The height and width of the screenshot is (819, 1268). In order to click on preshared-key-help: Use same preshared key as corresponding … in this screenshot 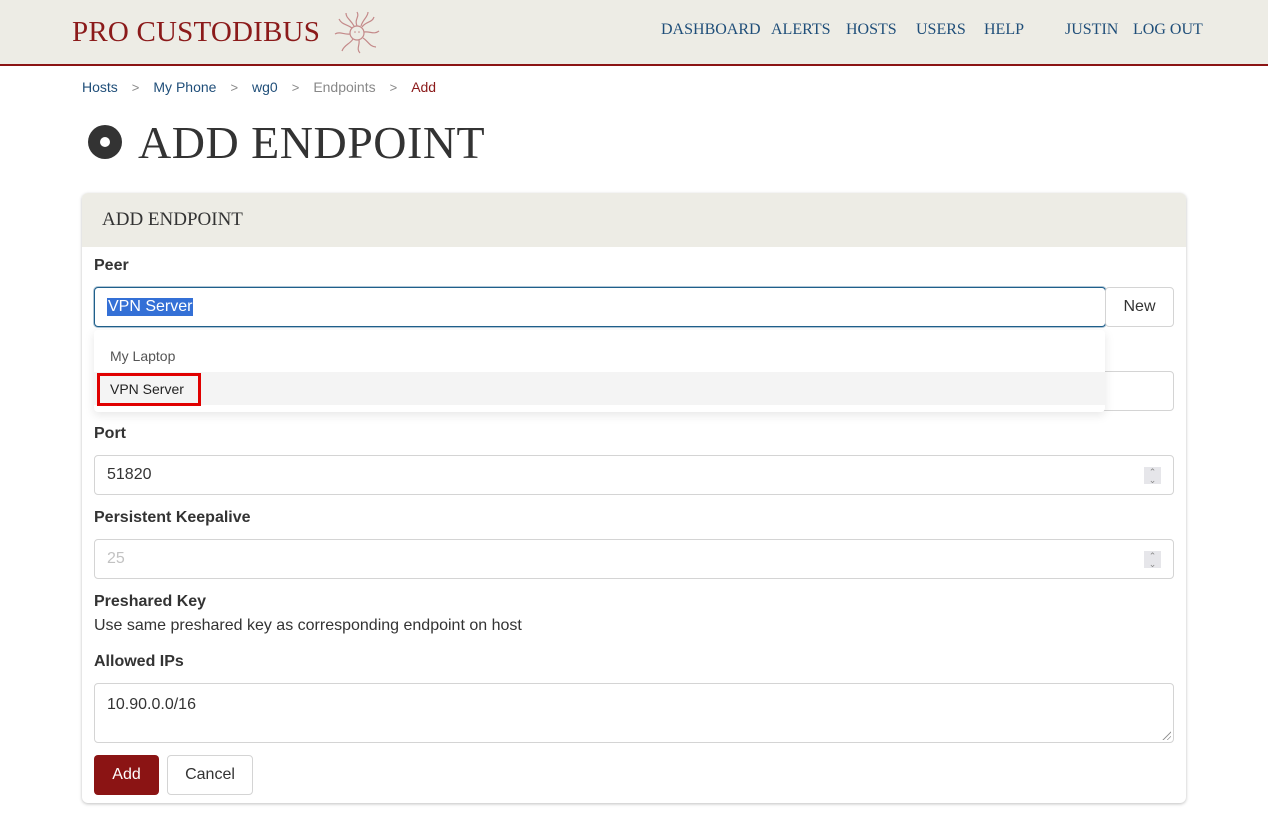, I will do `click(308, 625)`.